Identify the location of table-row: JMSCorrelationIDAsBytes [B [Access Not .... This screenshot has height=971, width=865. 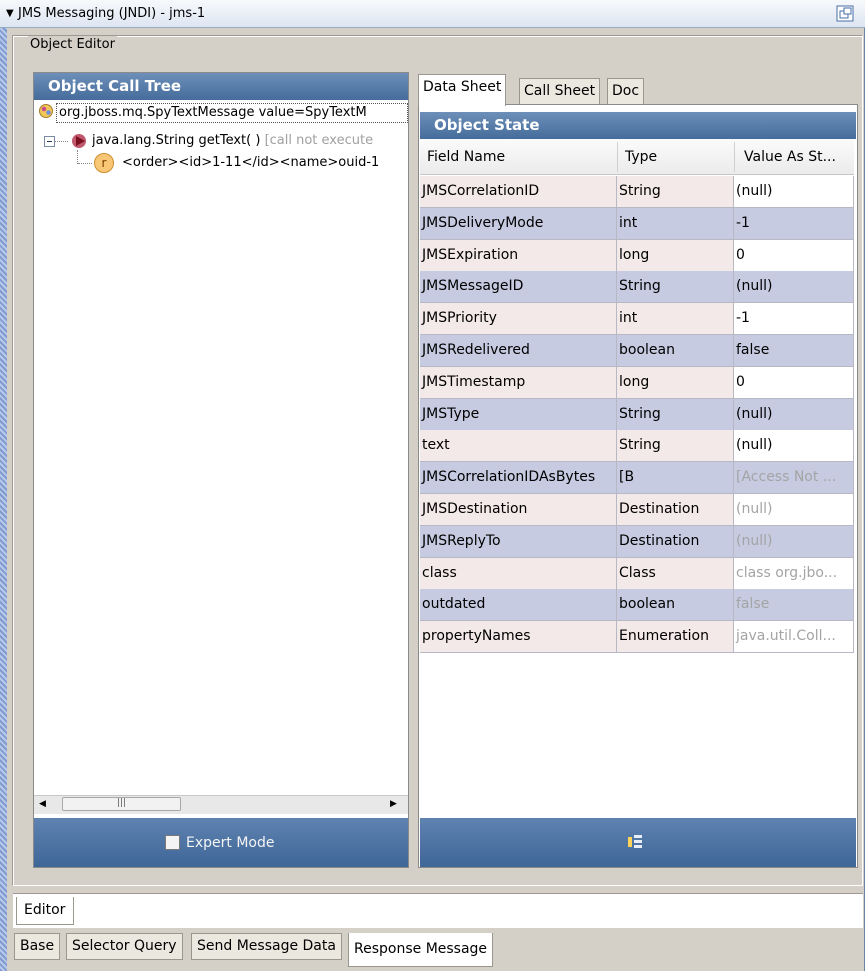
(637, 478).